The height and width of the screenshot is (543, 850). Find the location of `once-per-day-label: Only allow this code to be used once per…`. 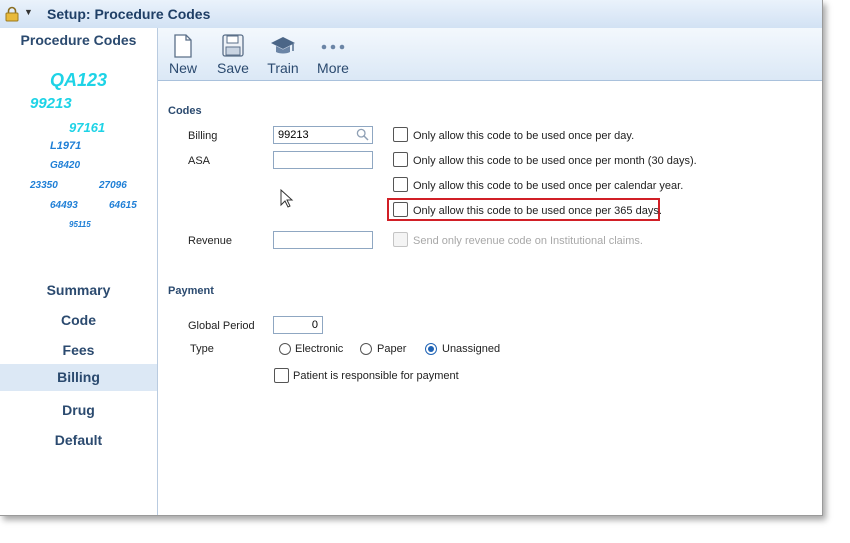

once-per-day-label: Only allow this code to be used once per… is located at coordinates (524, 136).